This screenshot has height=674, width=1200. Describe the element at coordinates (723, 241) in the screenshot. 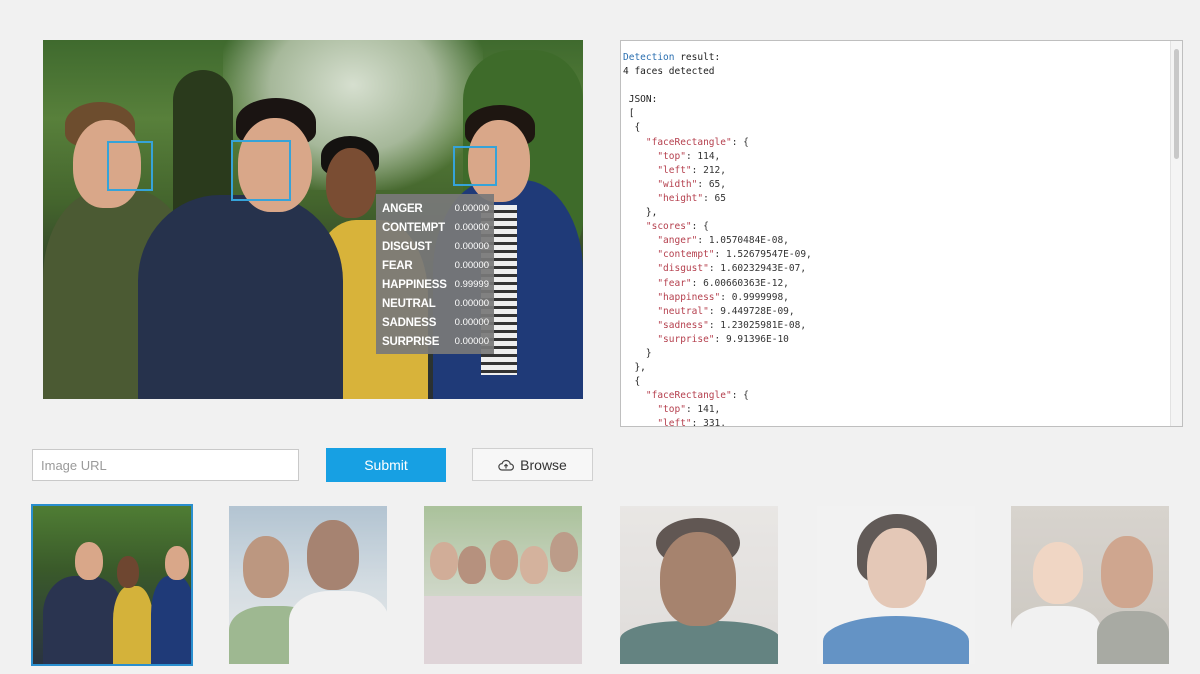

I see `json-line: "anger": 1.0570484E-08,` at that location.